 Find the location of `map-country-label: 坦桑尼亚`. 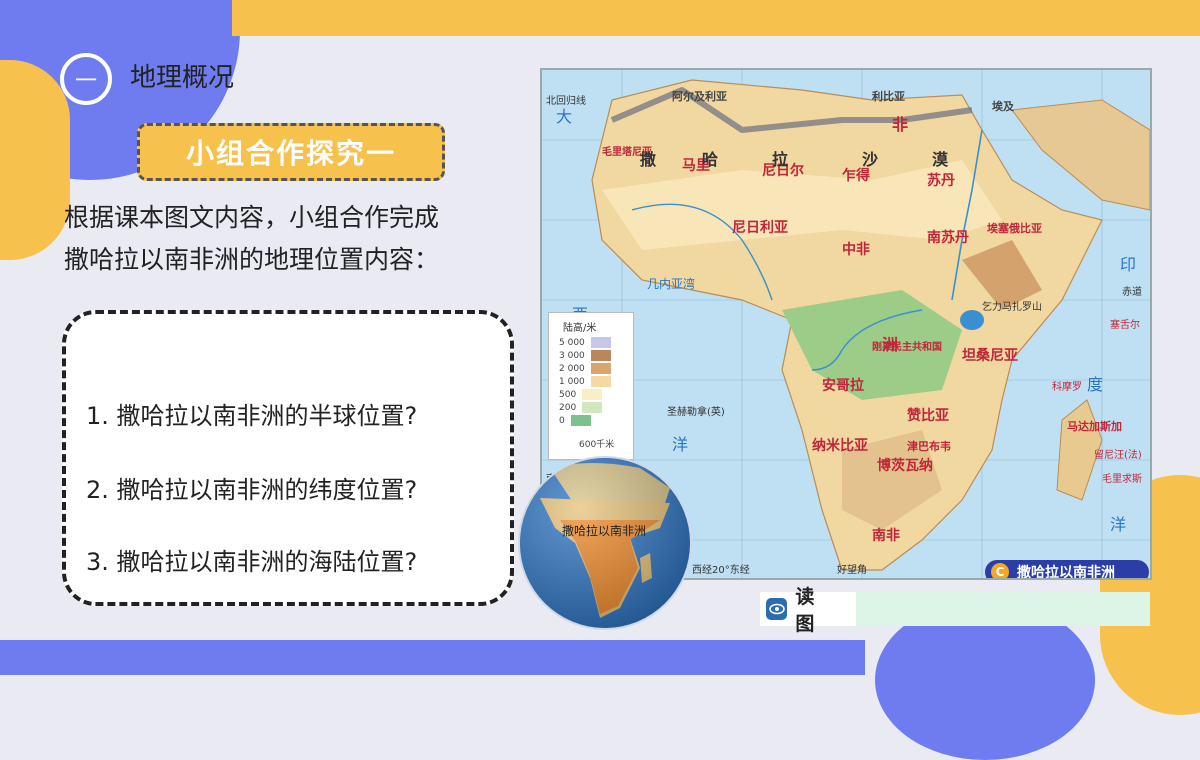

map-country-label: 坦桑尼亚 is located at coordinates (990, 356).